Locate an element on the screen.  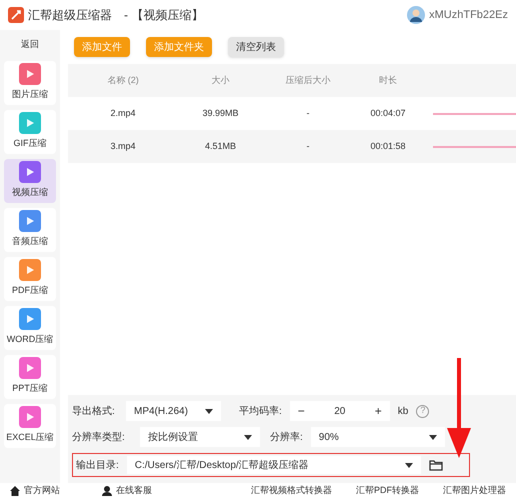
person-icon is located at coordinates (107, 491).